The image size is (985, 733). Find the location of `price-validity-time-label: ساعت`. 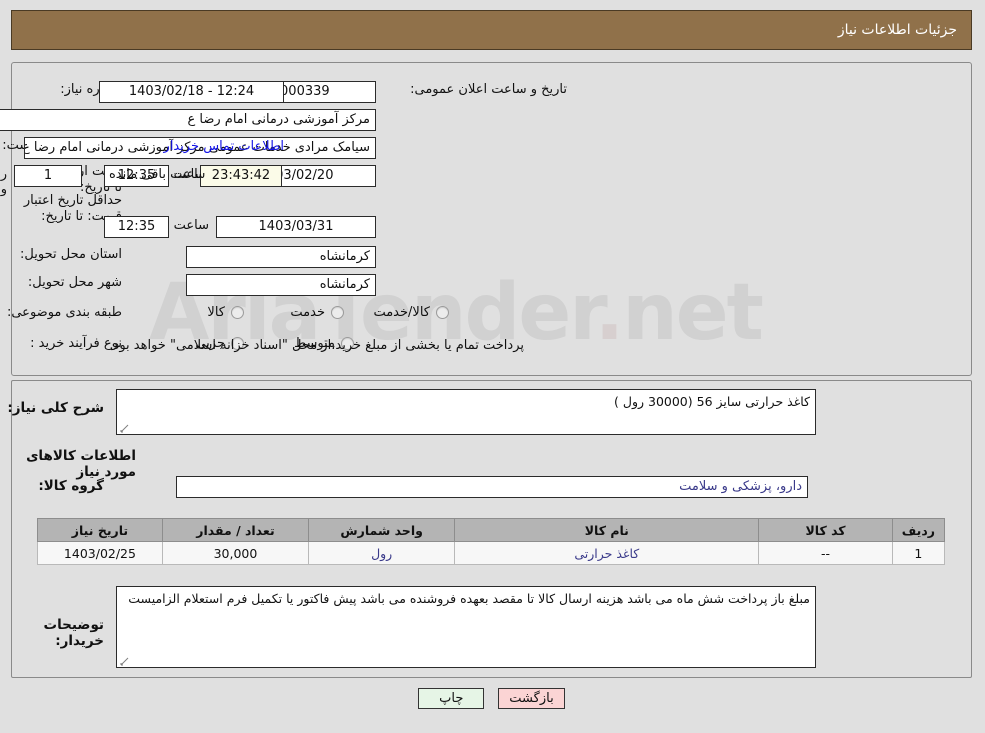

price-validity-time-label: ساعت is located at coordinates (192, 225).